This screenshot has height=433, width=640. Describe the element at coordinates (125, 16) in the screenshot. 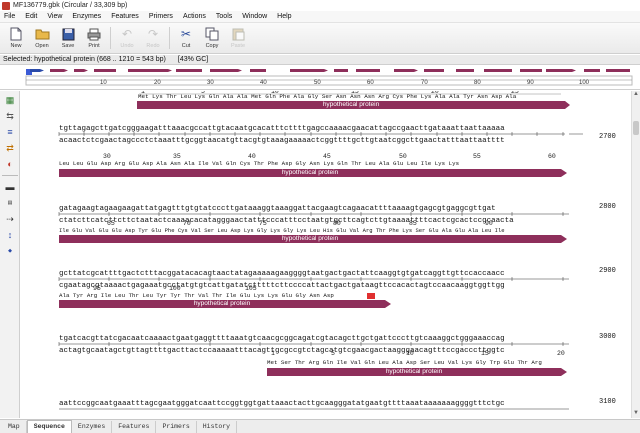

I see `menu-features: Features` at that location.